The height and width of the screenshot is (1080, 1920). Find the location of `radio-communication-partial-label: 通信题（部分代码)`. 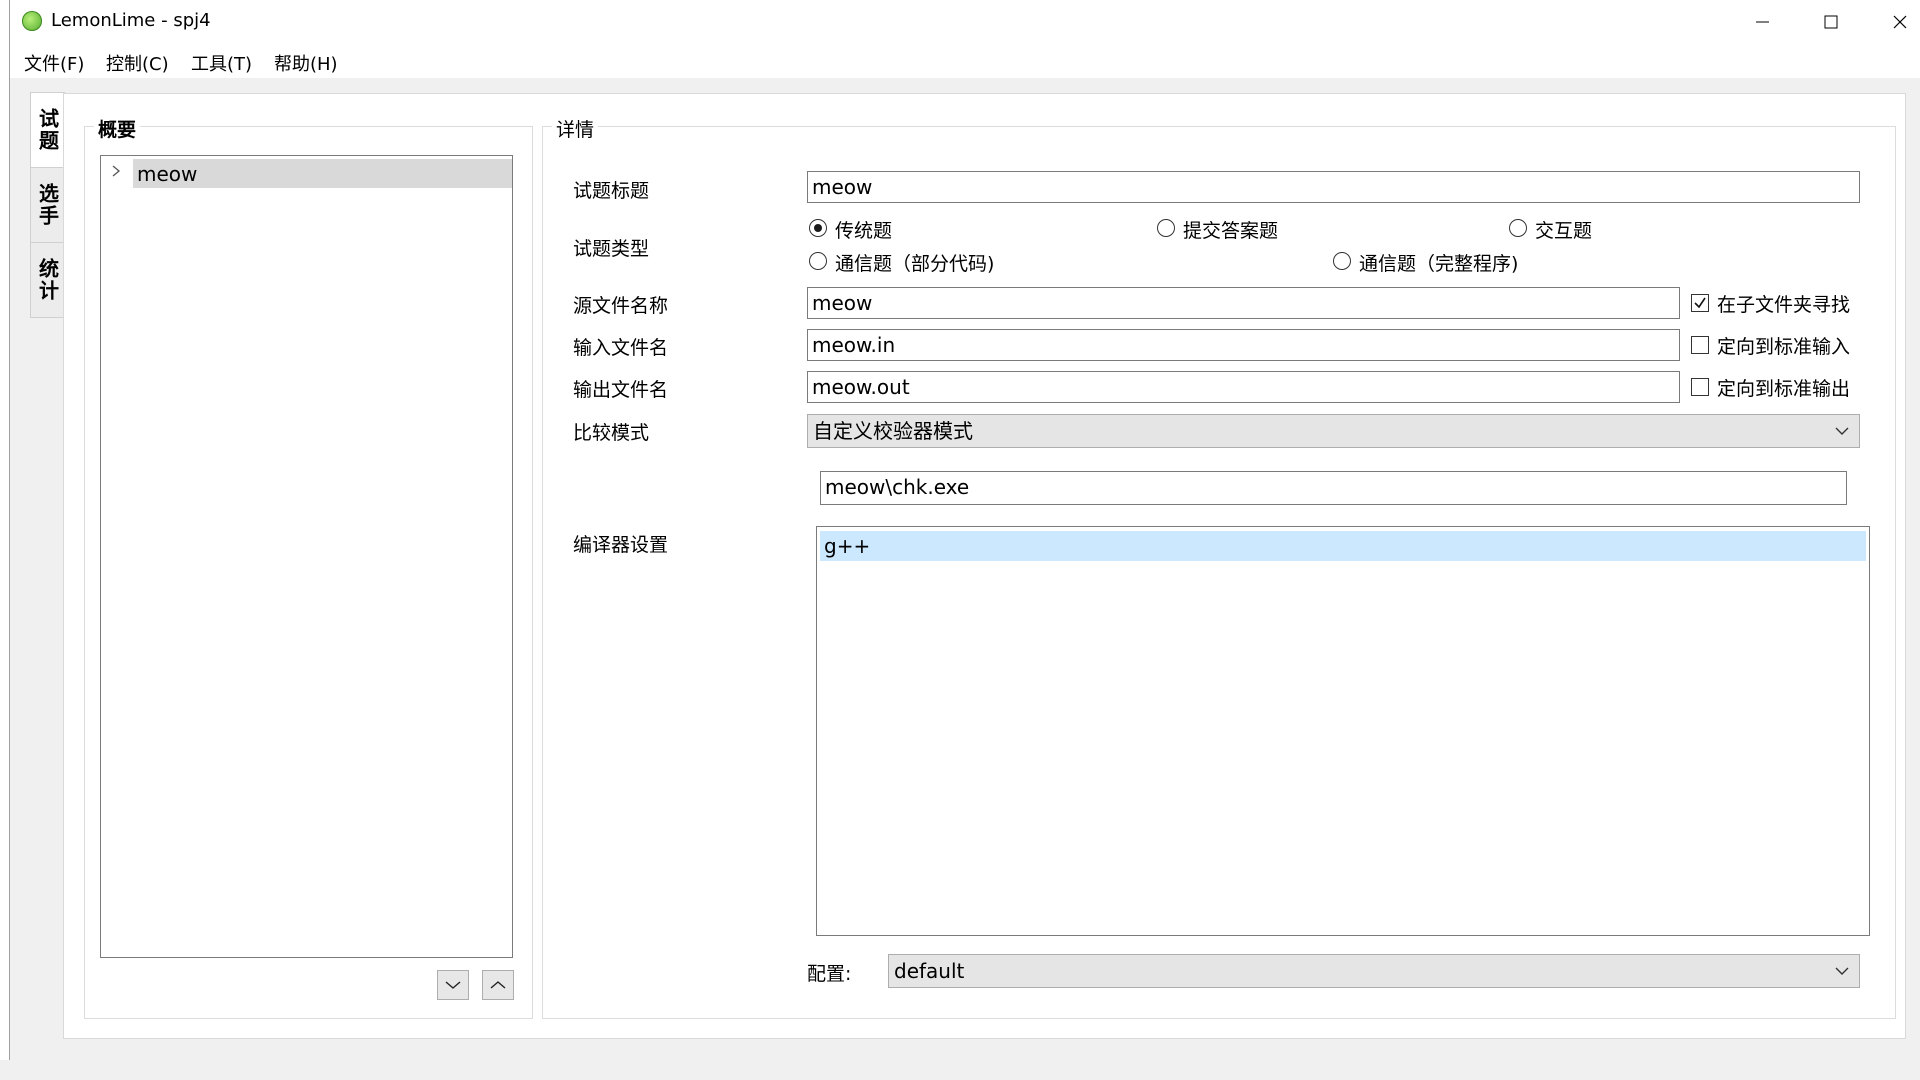

radio-communication-partial-label: 通信题（部分代码) is located at coordinates (915, 264).